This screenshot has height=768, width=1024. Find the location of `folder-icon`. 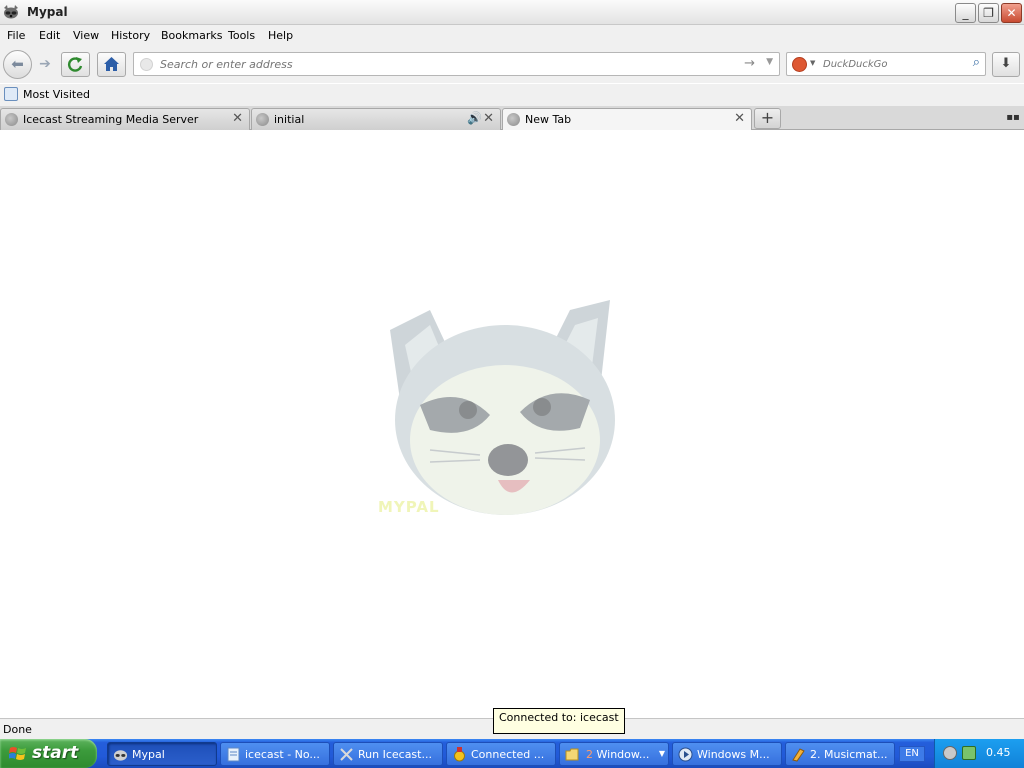

folder-icon is located at coordinates (572, 754).